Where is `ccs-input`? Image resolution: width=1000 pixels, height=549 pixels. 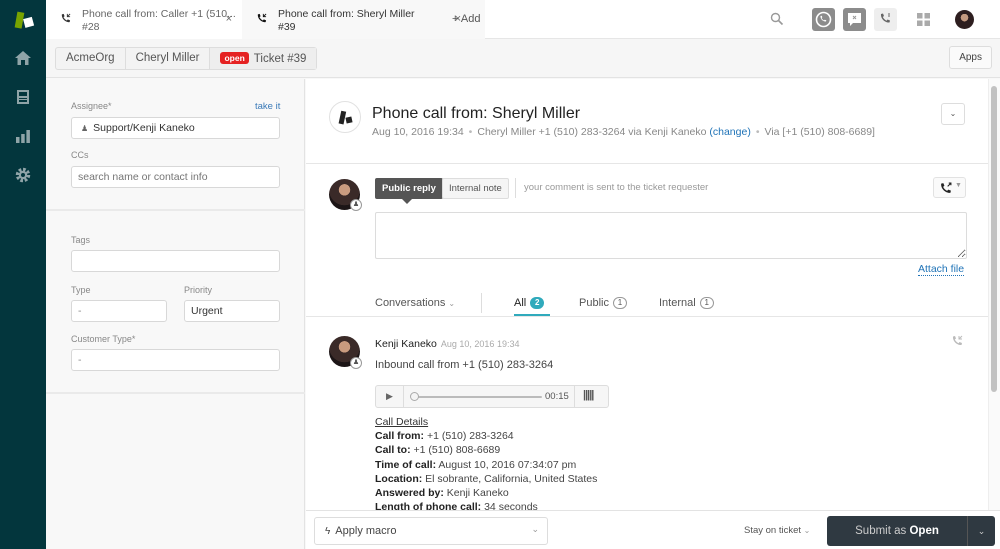 ccs-input is located at coordinates (175, 177).